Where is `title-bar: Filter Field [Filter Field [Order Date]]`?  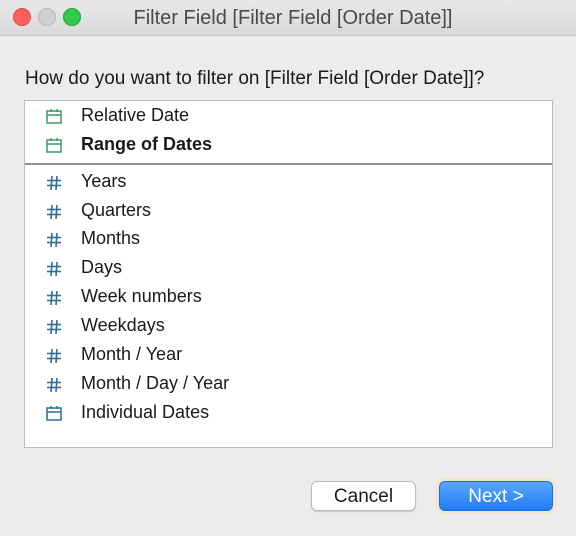
title-bar: Filter Field [Filter Field [Order Date]] is located at coordinates (288, 18).